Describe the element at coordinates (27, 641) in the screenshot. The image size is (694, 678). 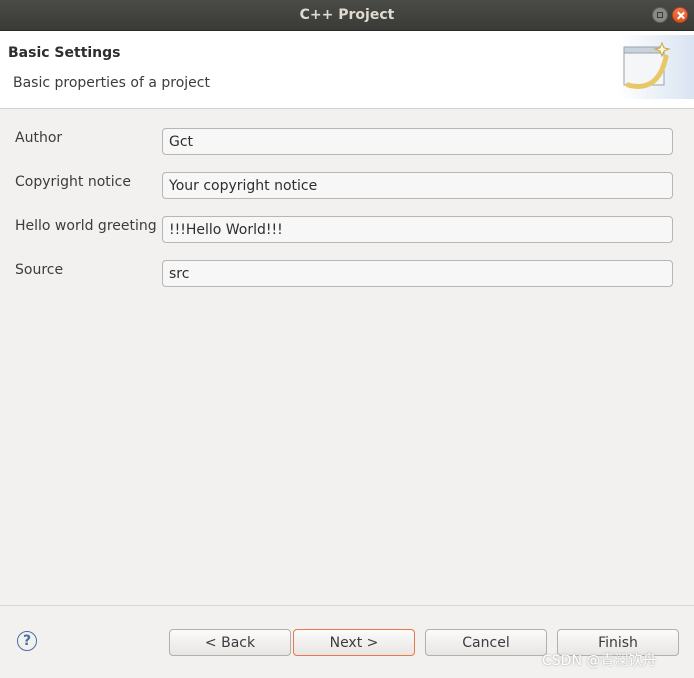
I see `help-icon: ?` at that location.